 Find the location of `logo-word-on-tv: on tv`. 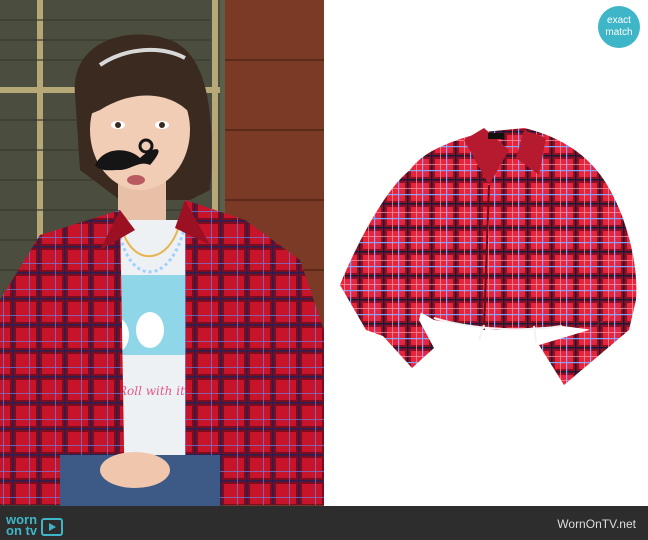

logo-word-on-tv: on tv is located at coordinates (22, 530).